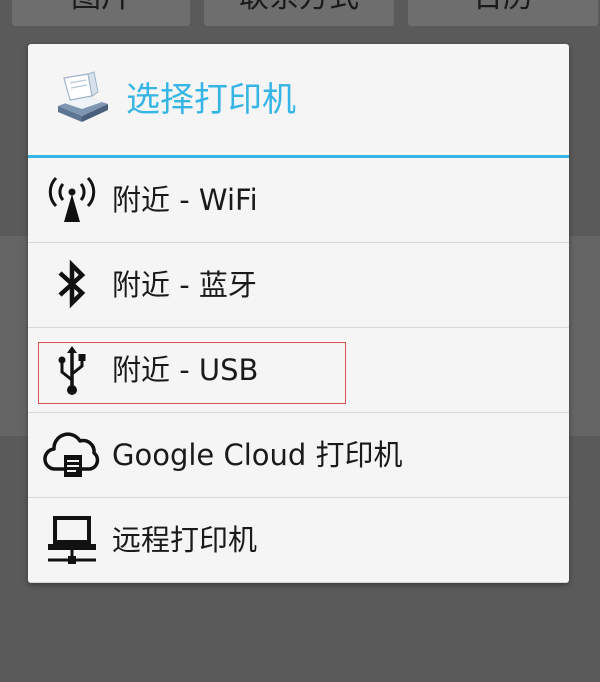  Describe the element at coordinates (503, 7) in the screenshot. I see `background-tab-label: 日历` at that location.